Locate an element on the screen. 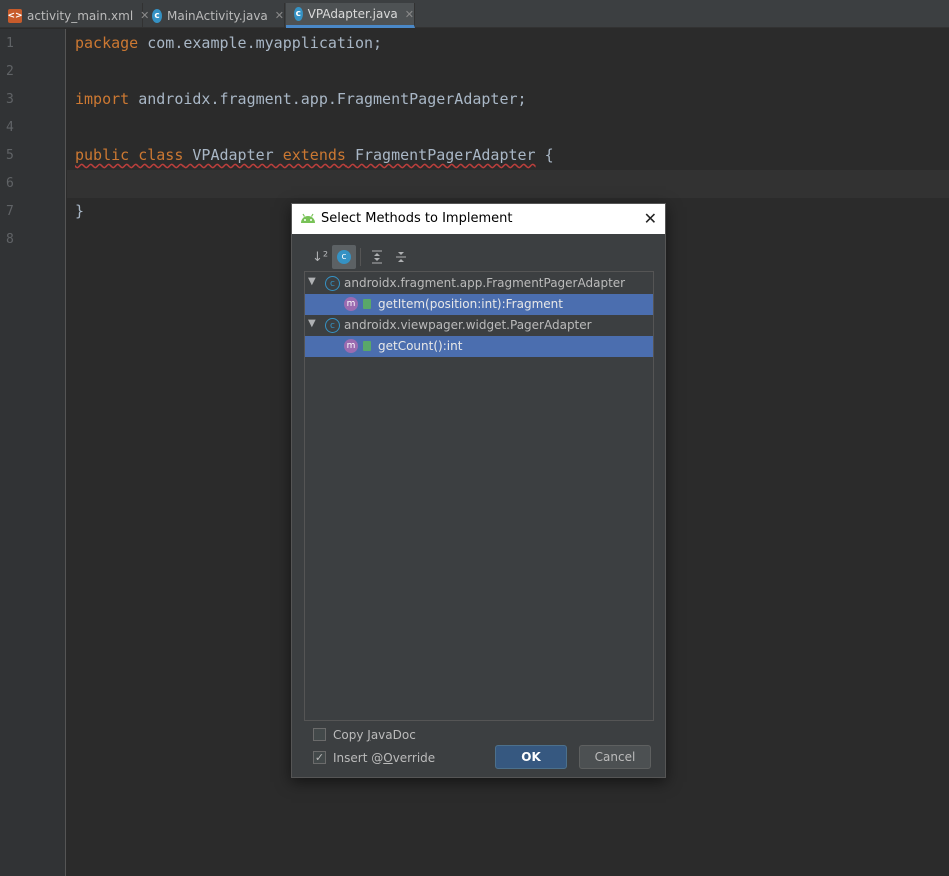 The width and height of the screenshot is (949, 876). xml-file-icon: <> is located at coordinates (15, 15).